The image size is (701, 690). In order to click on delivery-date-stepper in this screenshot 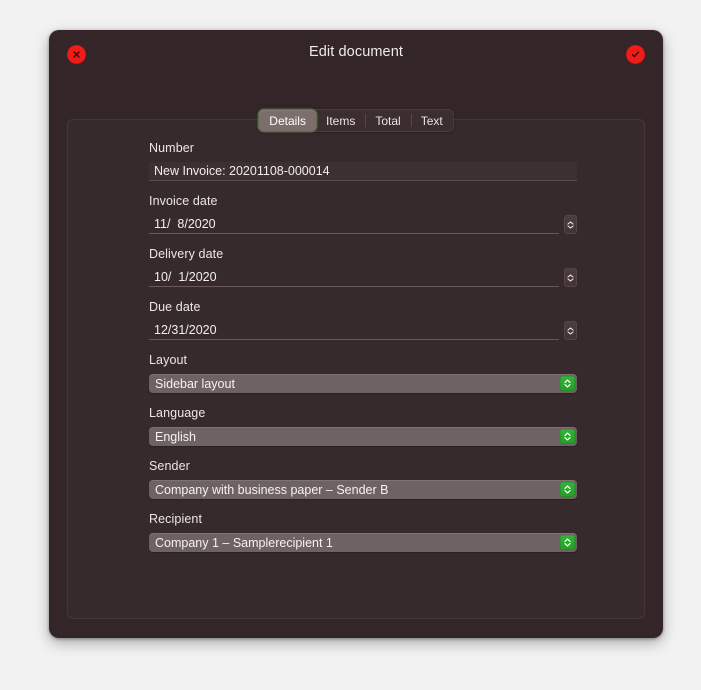, I will do `click(570, 277)`.